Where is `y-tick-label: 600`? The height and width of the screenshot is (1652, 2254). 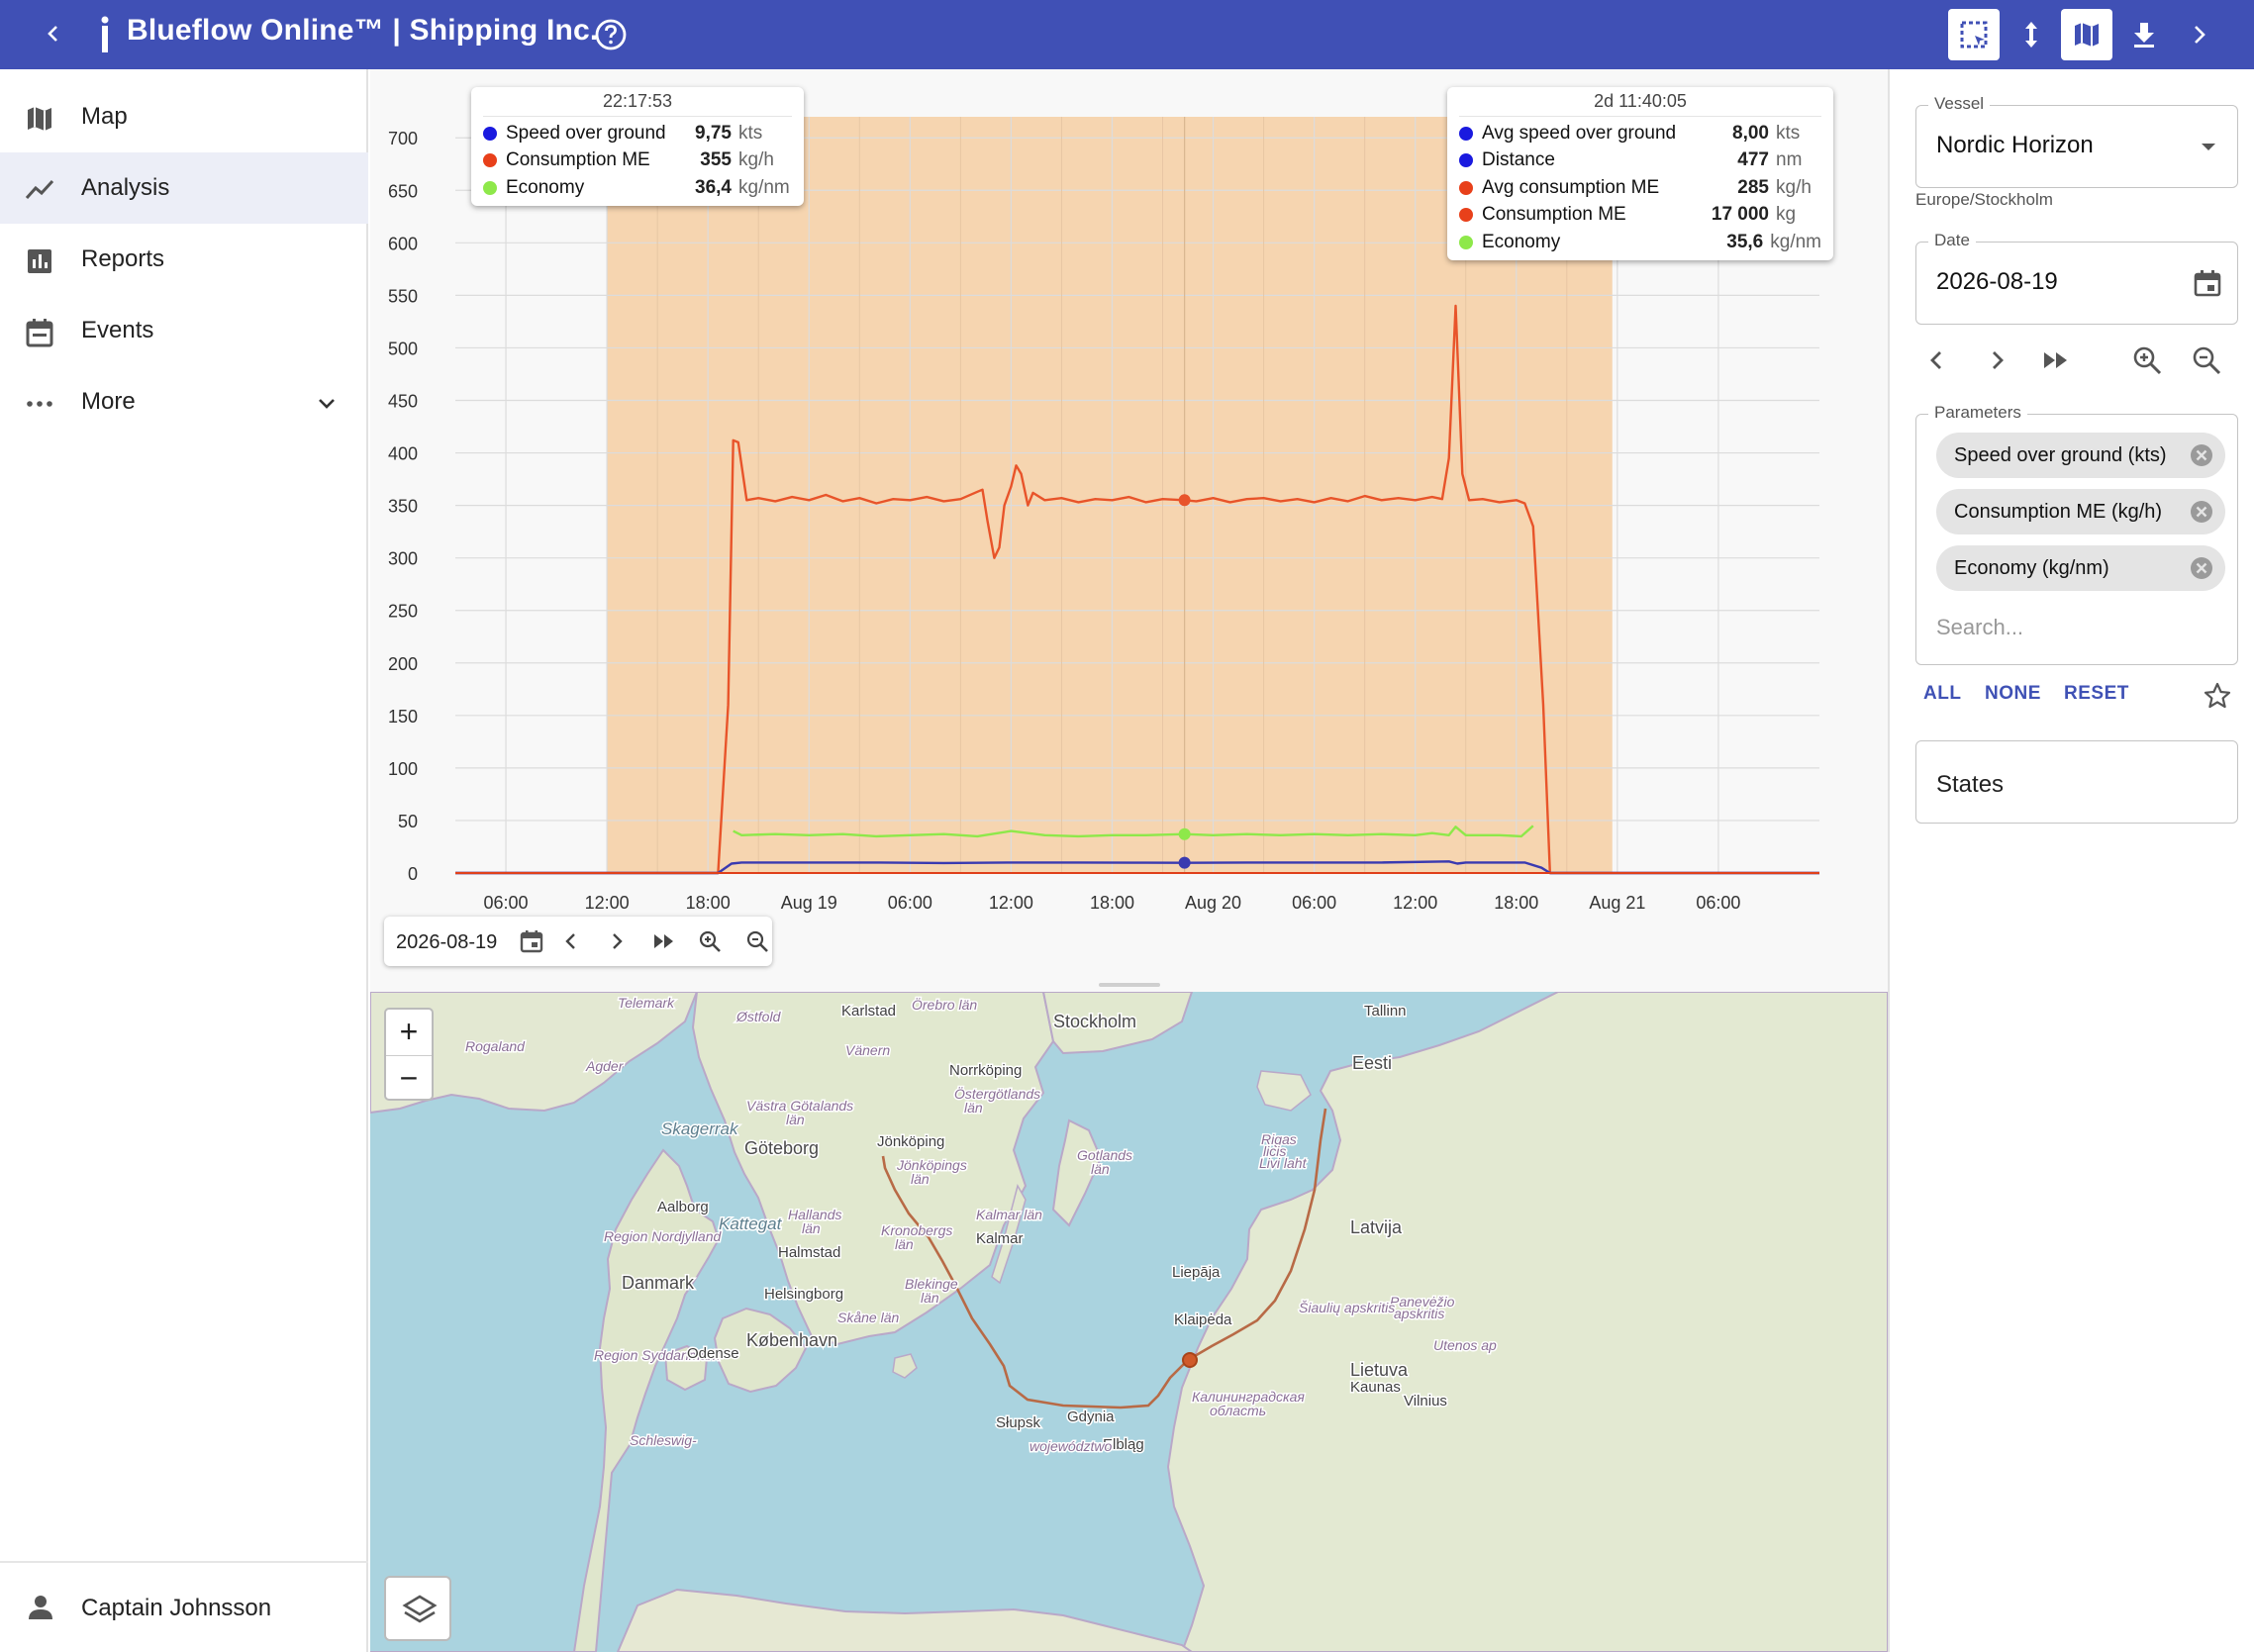 y-tick-label: 600 is located at coordinates (403, 243).